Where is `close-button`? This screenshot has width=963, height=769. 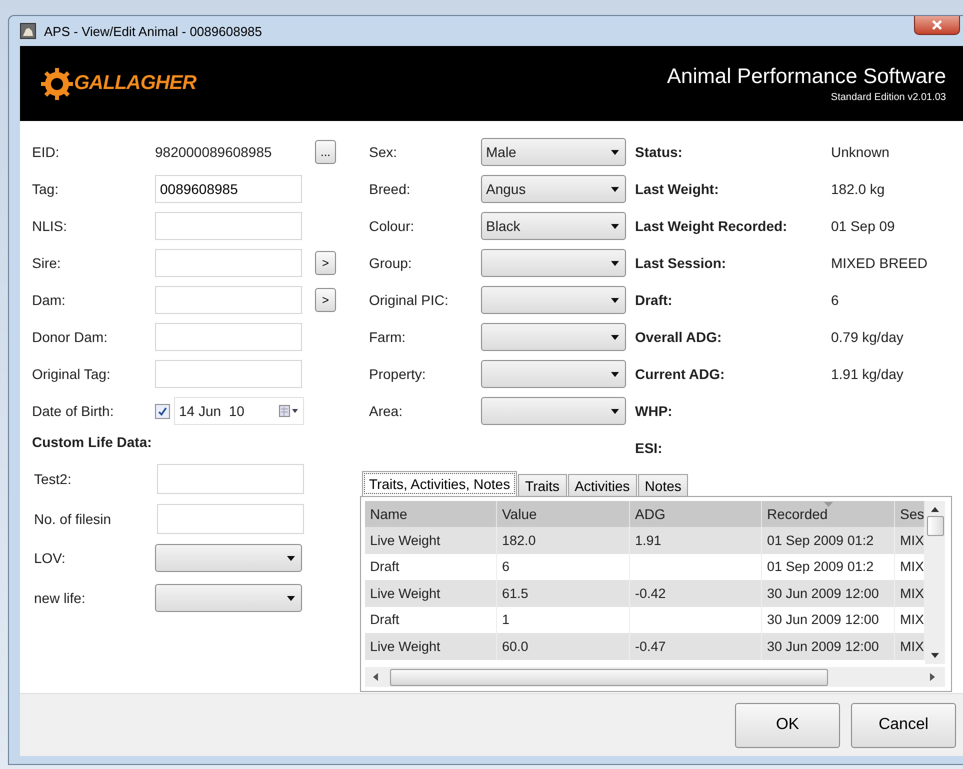 close-button is located at coordinates (937, 25).